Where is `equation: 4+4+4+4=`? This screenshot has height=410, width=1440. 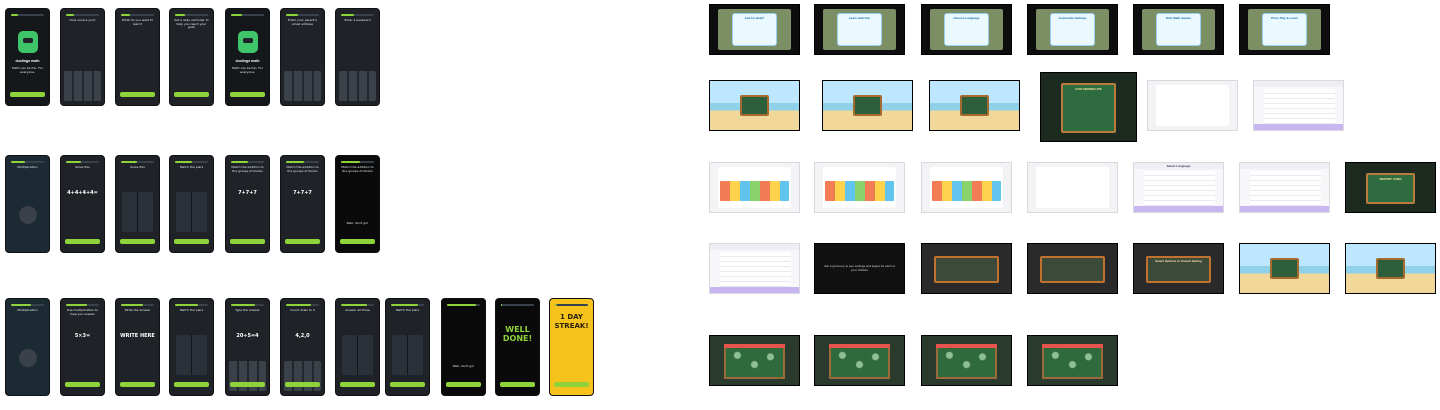 equation: 4+4+4+4= is located at coordinates (82, 193).